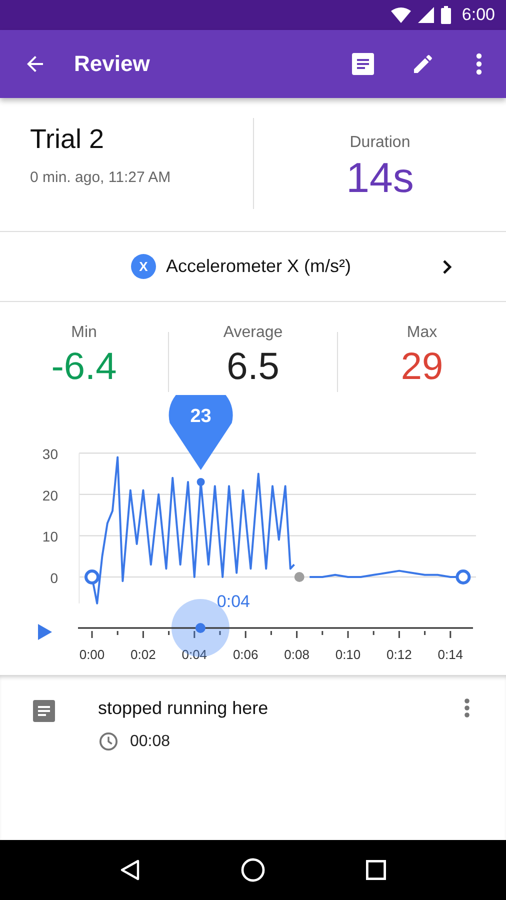 Image resolution: width=506 pixels, height=900 pixels. What do you see at coordinates (143, 266) in the screenshot?
I see `sensor-badge: X` at bounding box center [143, 266].